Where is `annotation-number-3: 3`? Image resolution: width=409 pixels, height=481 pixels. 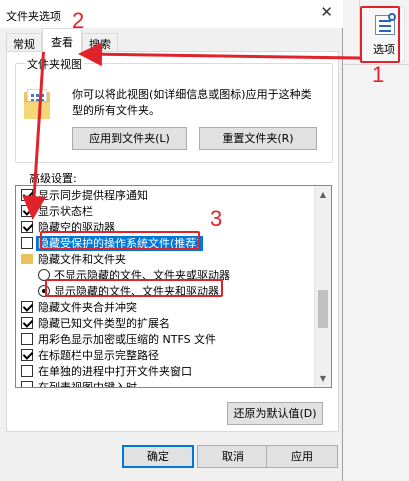
annotation-number-3: 3 is located at coordinates (216, 218).